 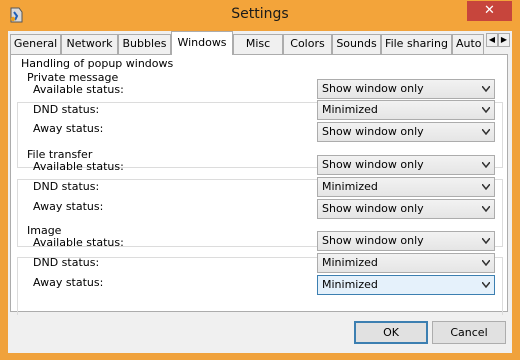 What do you see at coordinates (66, 109) in the screenshot?
I see `private-dnd-label: DND status:` at bounding box center [66, 109].